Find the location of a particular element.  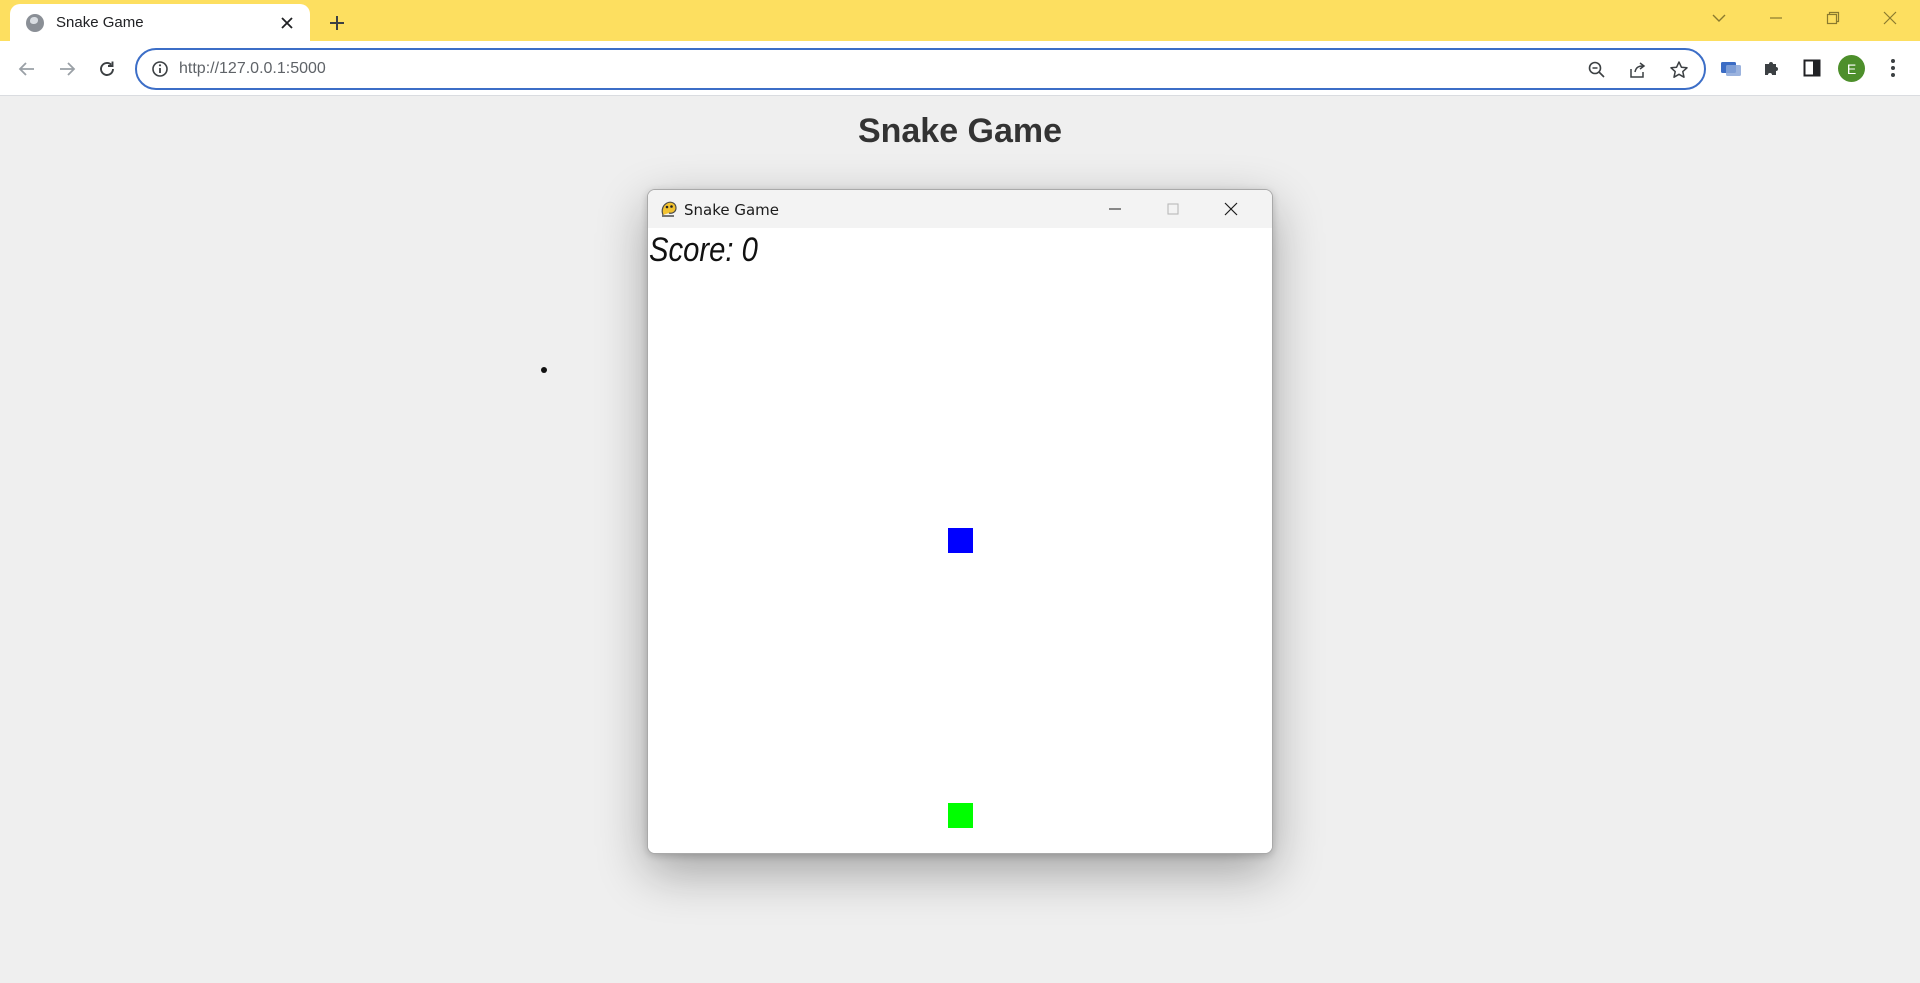

plus-icon is located at coordinates (337, 23).